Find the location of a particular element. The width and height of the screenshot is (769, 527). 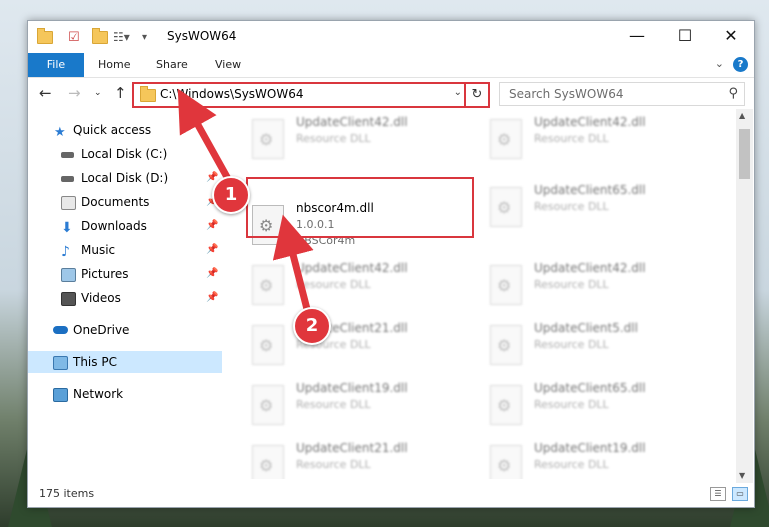

step-2-badge: 2 is located at coordinates (312, 326).